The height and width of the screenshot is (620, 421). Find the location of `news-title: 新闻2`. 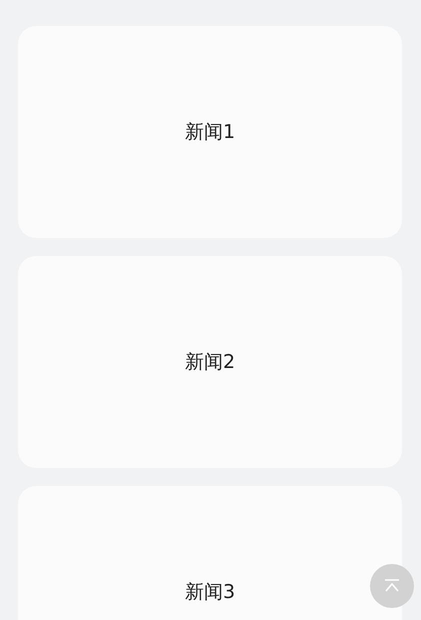

news-title: 新闻2 is located at coordinates (210, 362).